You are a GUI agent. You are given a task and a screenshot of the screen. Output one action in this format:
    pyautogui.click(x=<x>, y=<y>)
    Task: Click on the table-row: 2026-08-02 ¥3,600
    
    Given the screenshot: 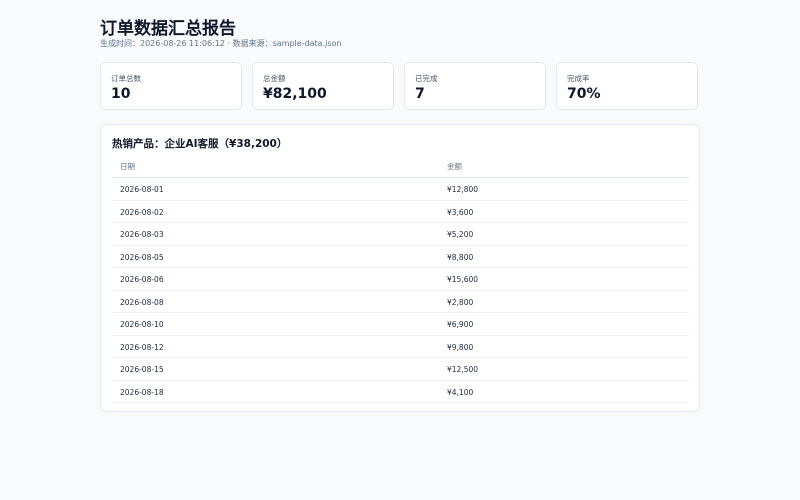 What is the action you would take?
    pyautogui.click(x=400, y=212)
    